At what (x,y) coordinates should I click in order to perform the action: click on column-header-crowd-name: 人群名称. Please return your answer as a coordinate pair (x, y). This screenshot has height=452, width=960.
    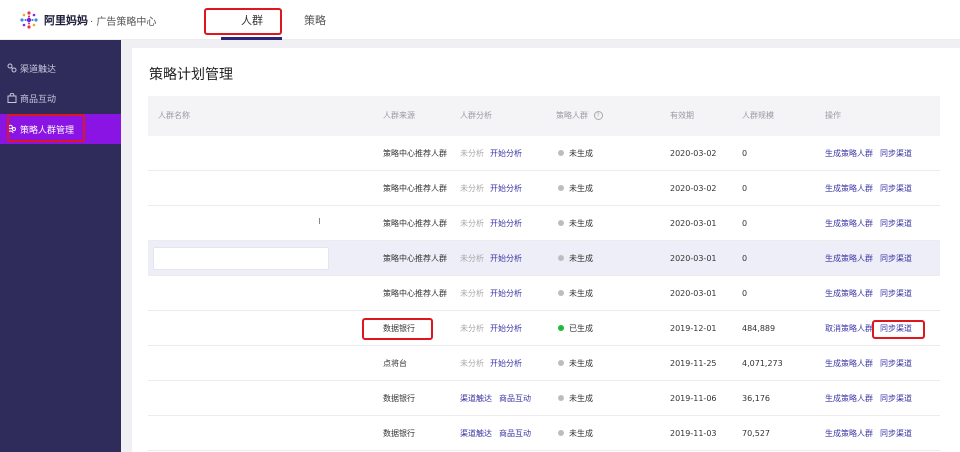
    Looking at the image, I should click on (174, 115).